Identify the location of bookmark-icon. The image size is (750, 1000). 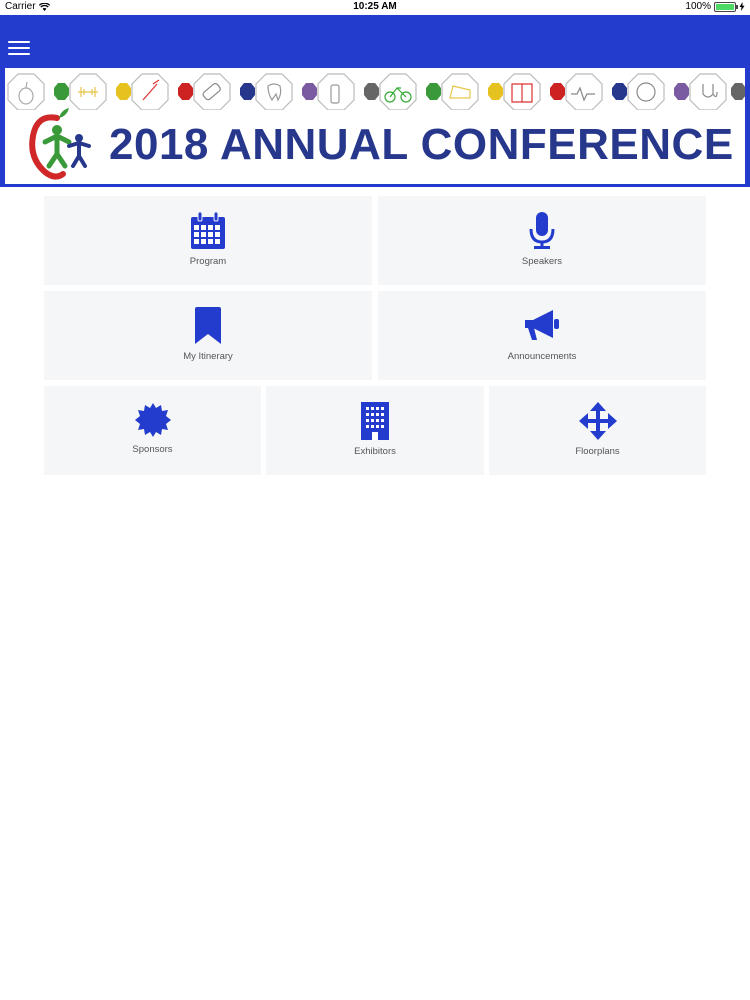
(208, 325).